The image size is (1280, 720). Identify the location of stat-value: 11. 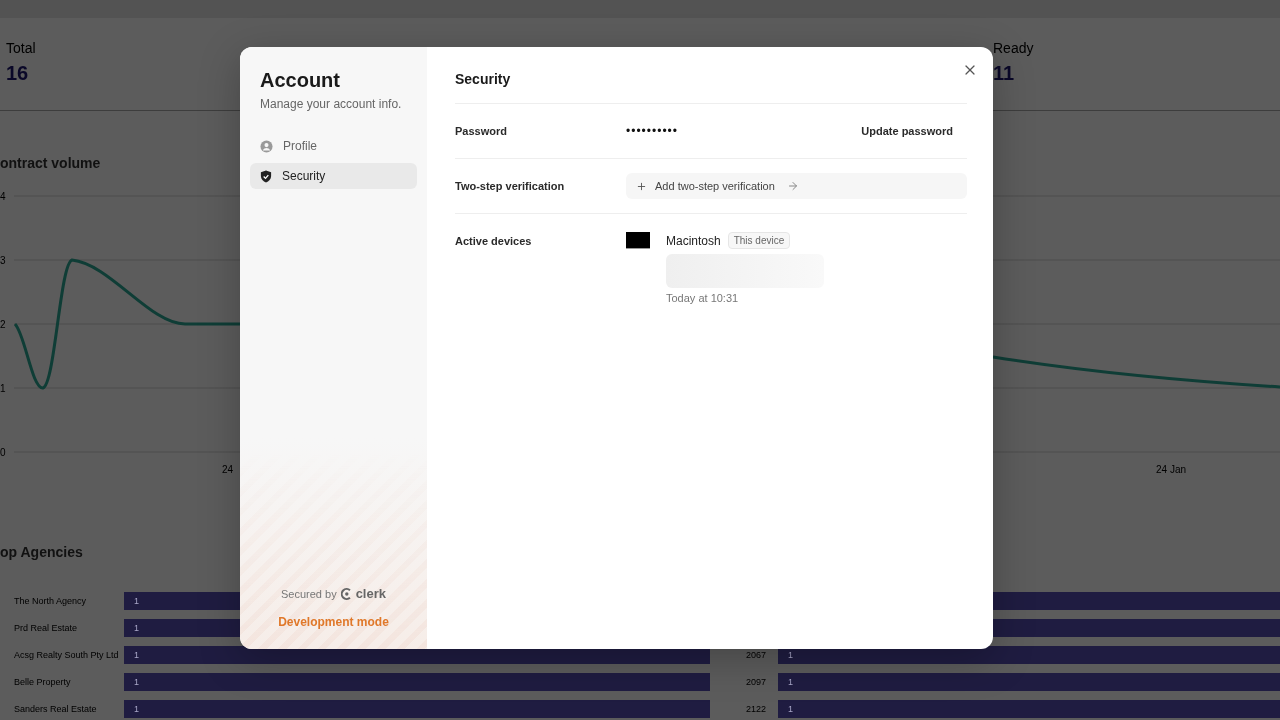
(1004, 73).